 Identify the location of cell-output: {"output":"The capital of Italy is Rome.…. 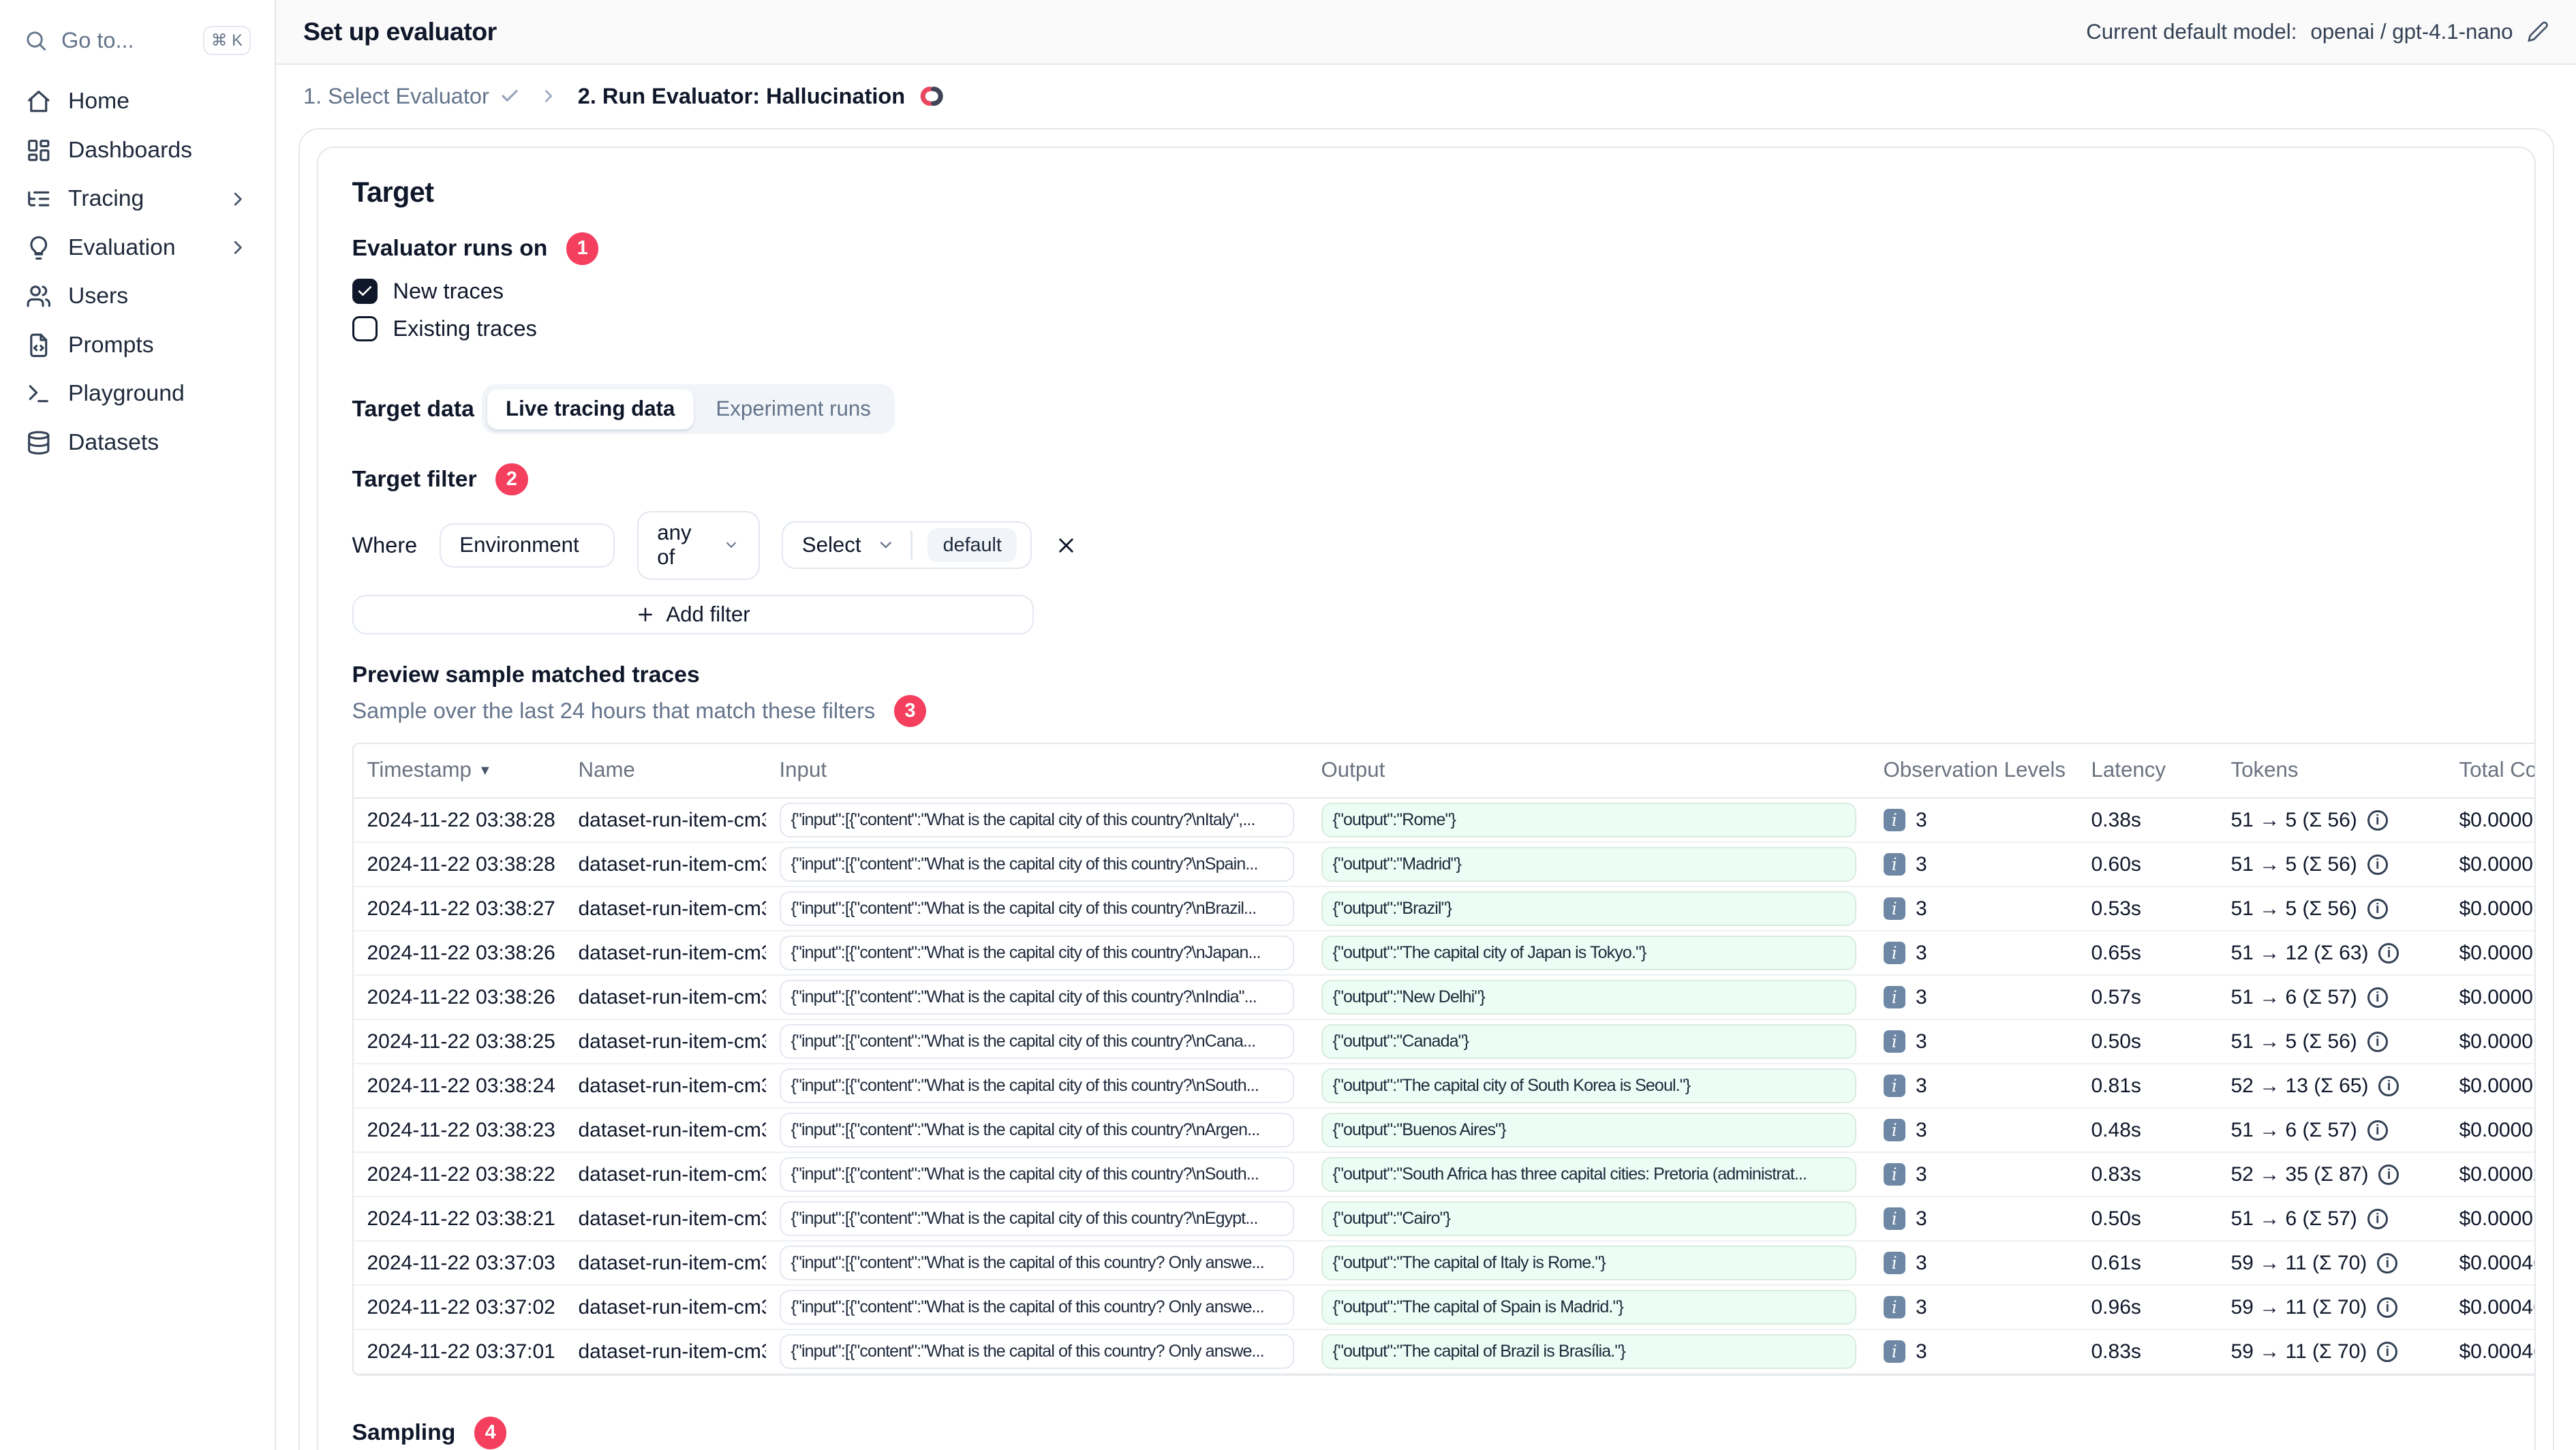
(1589, 1263).